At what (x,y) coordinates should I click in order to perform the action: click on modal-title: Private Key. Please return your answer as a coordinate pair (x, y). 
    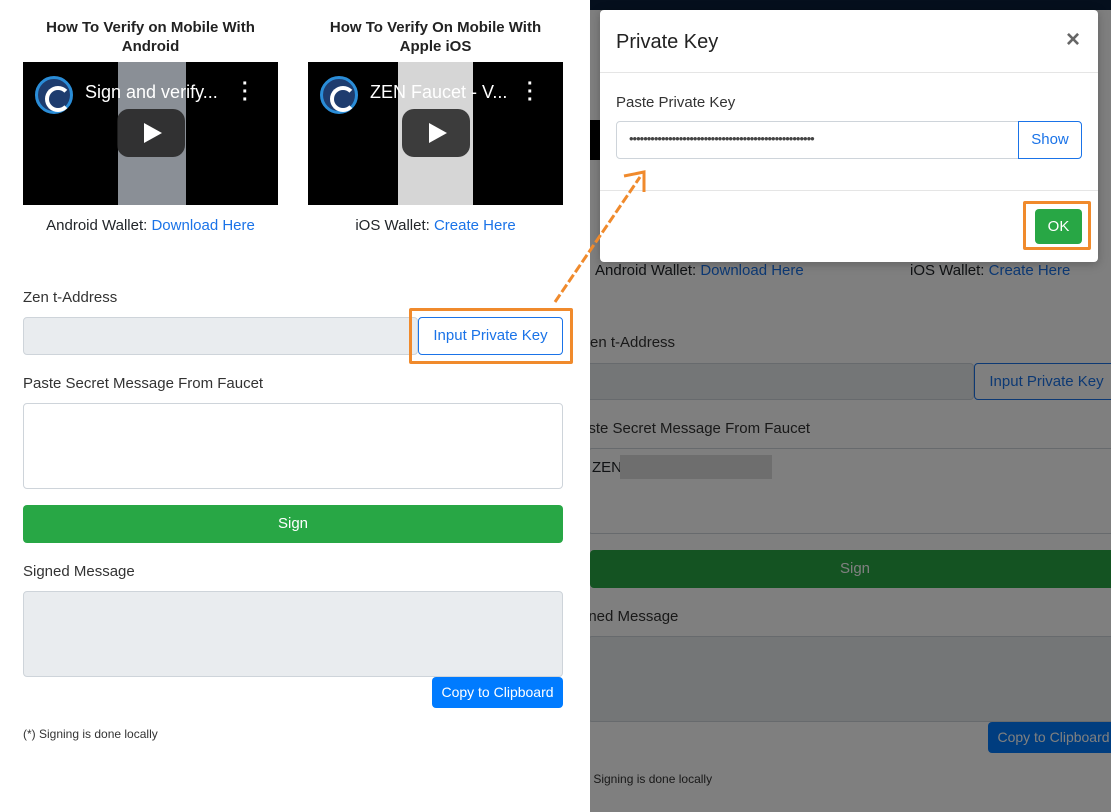
    Looking at the image, I should click on (667, 42).